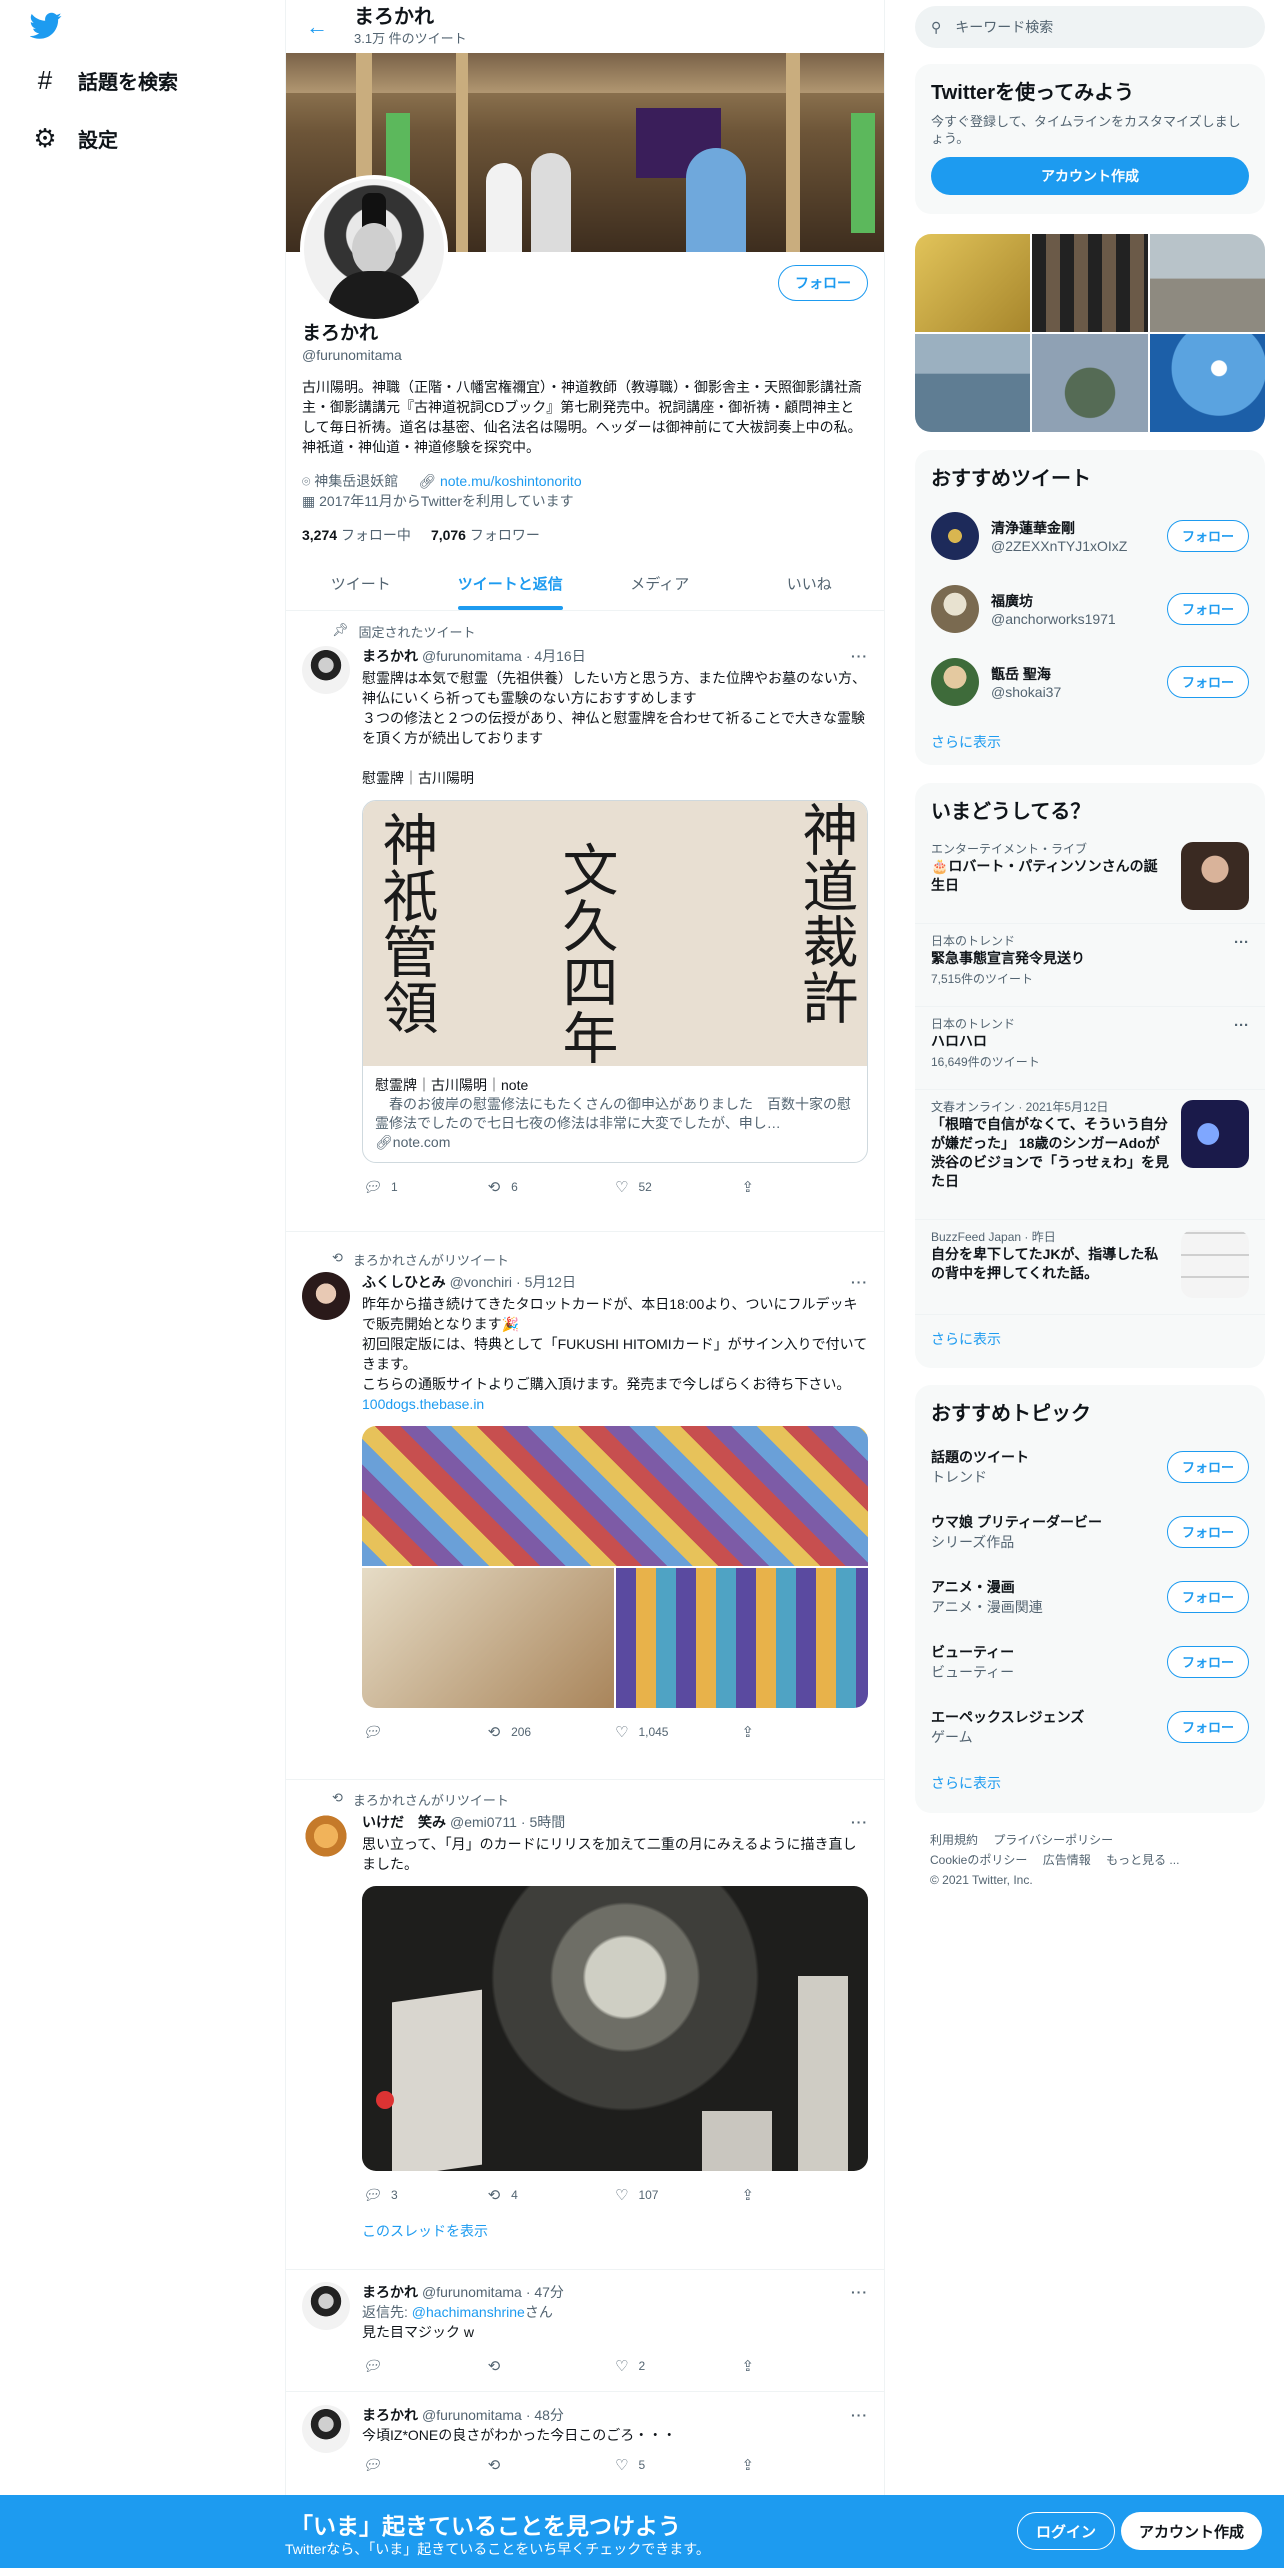 Image resolution: width=1284 pixels, height=2568 pixels. Describe the element at coordinates (404, 1822) in the screenshot. I see `tweet-author-name: いけだ 笑み` at that location.